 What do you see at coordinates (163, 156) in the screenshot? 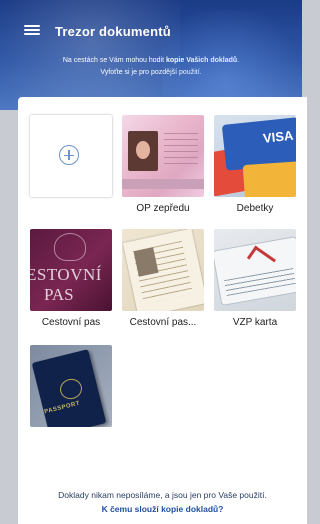
I see `id-card-thumbnail` at bounding box center [163, 156].